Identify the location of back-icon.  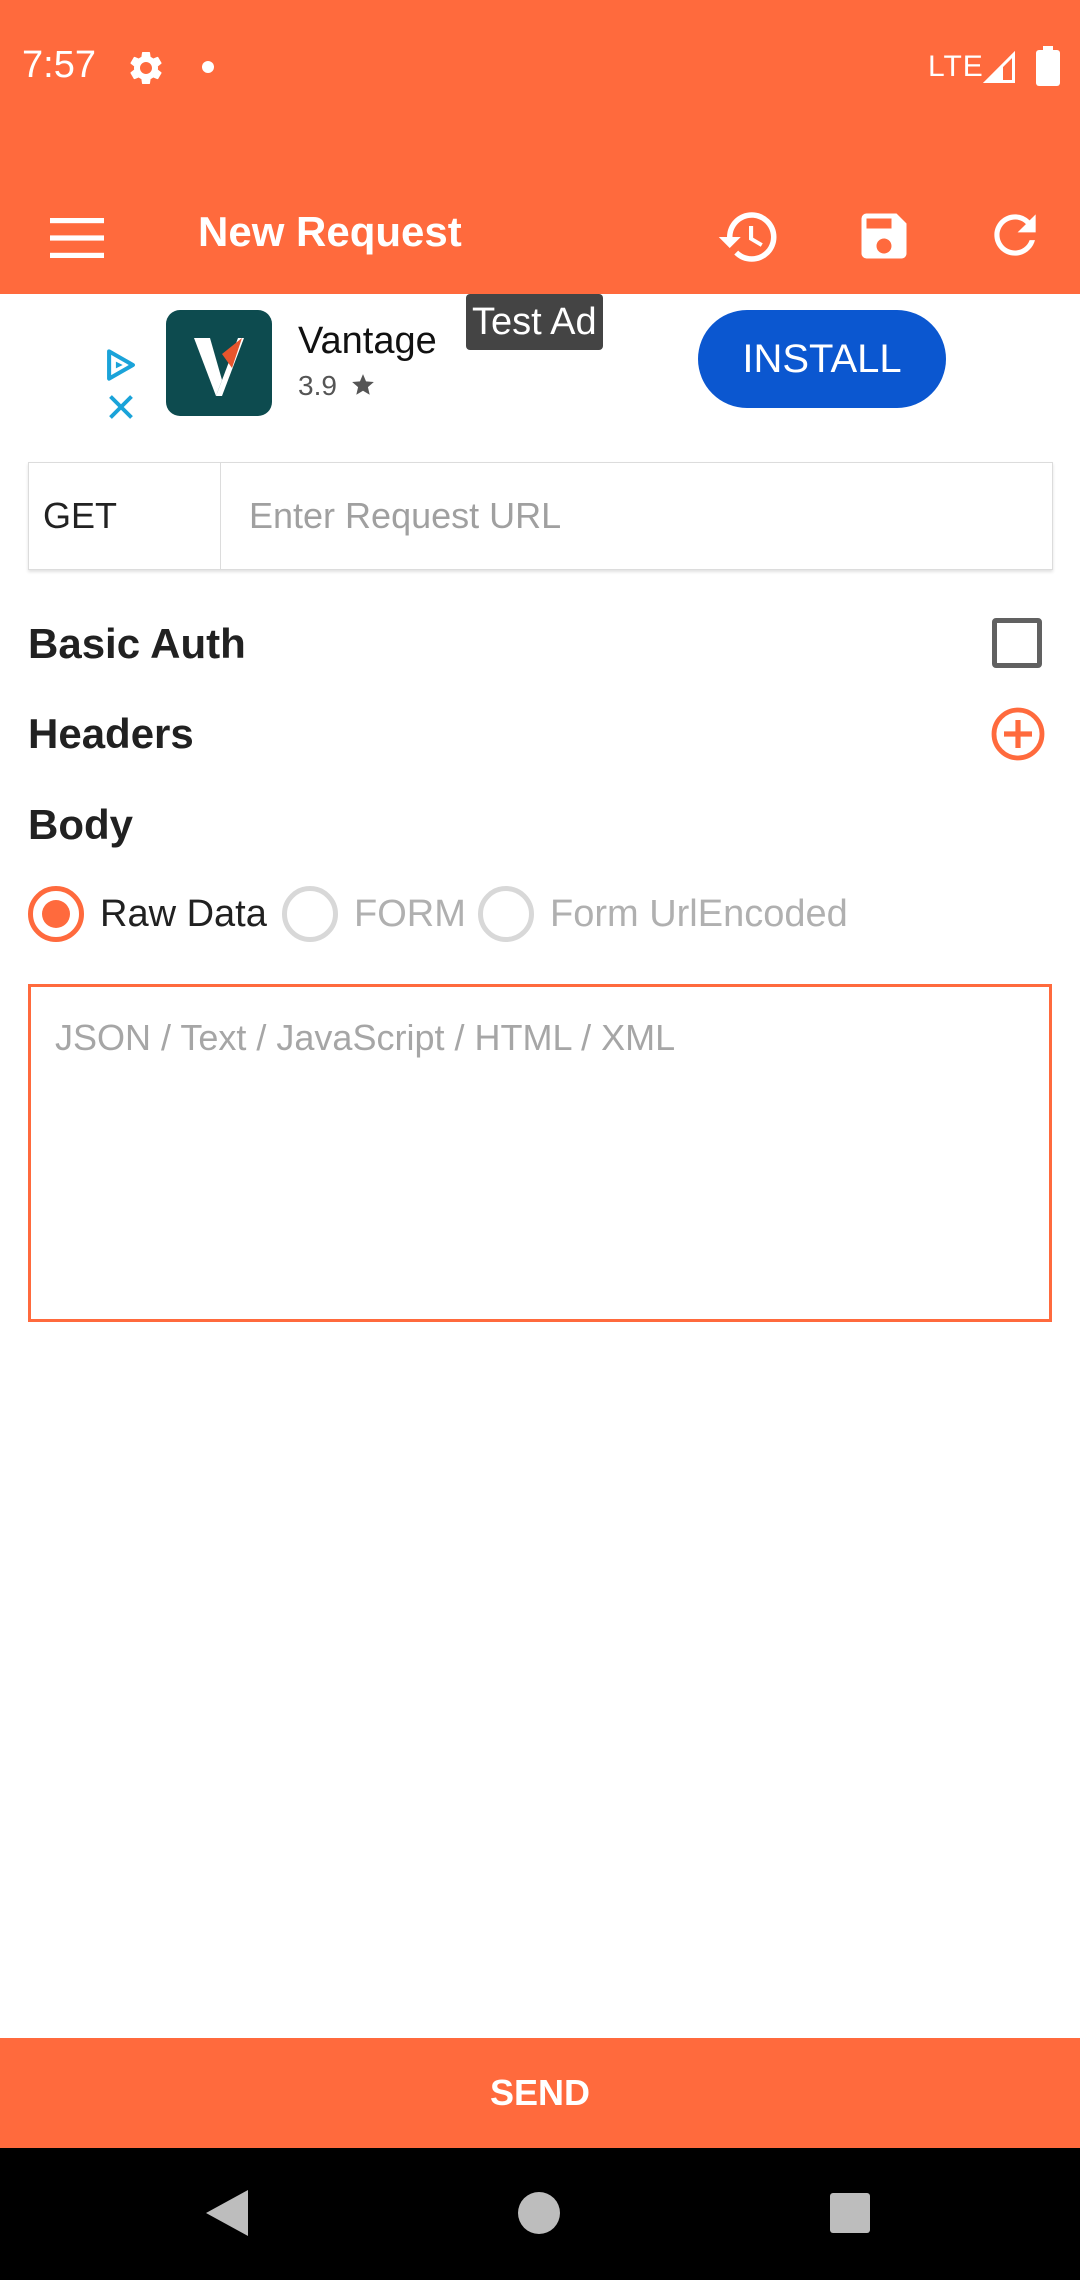
(227, 2213).